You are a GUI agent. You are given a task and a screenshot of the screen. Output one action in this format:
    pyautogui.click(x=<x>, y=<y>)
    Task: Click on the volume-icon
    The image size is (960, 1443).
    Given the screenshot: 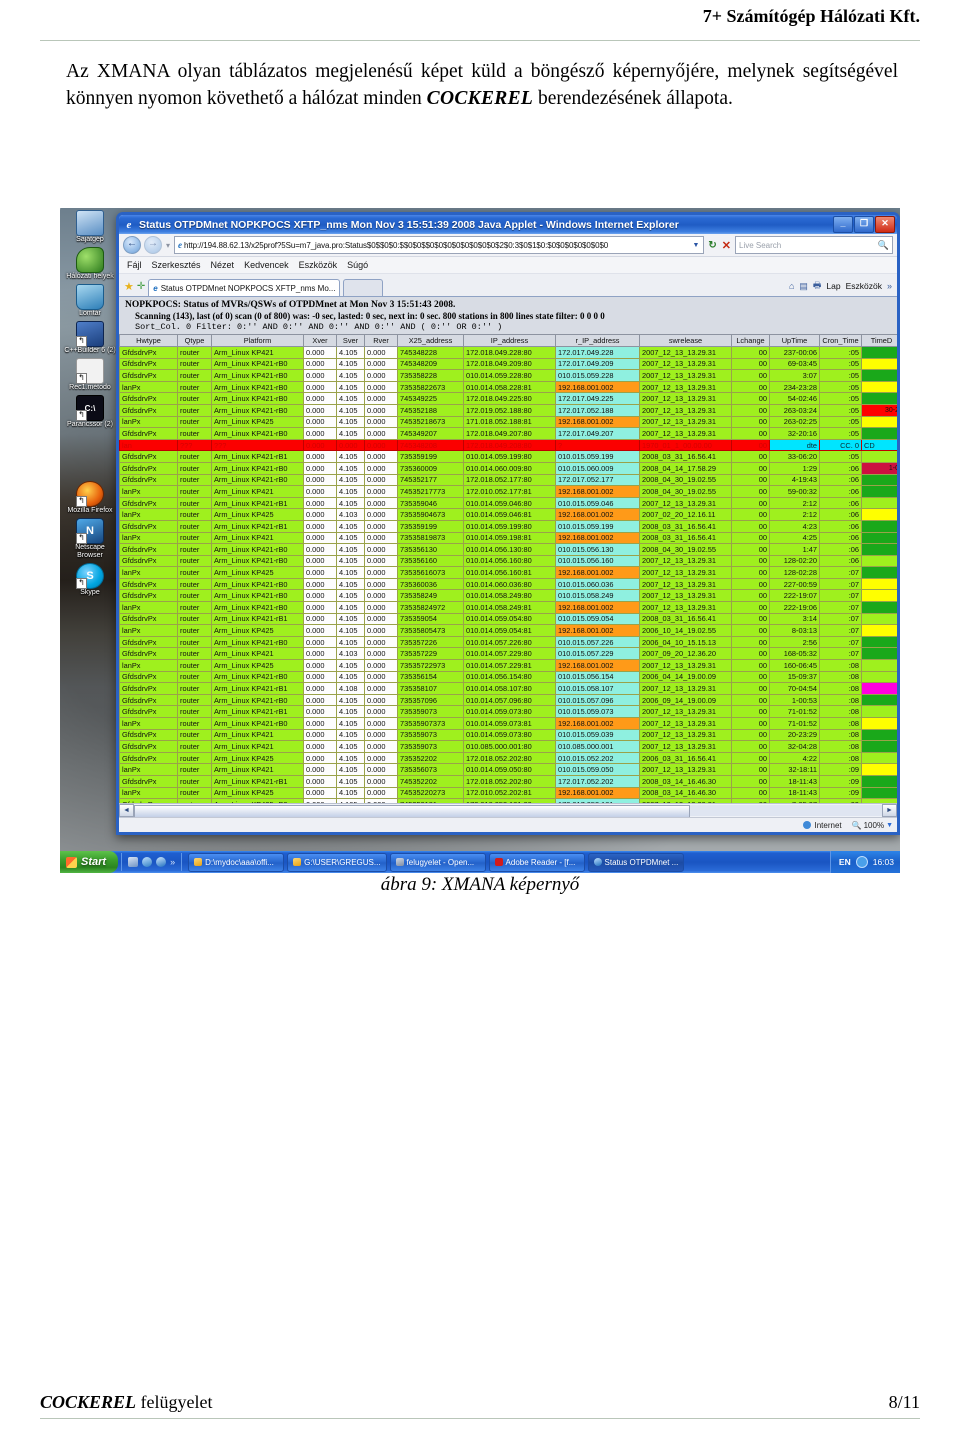 What is the action you would take?
    pyautogui.click(x=861, y=862)
    